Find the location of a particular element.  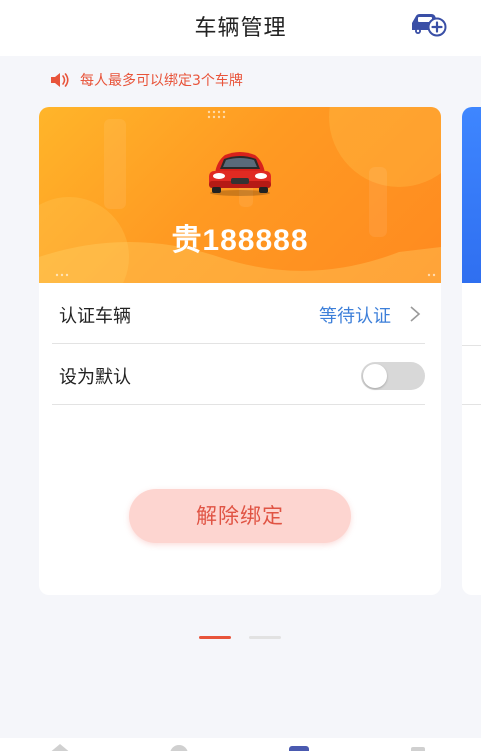

top-nav-bar: 车辆管理 is located at coordinates (240, 28).